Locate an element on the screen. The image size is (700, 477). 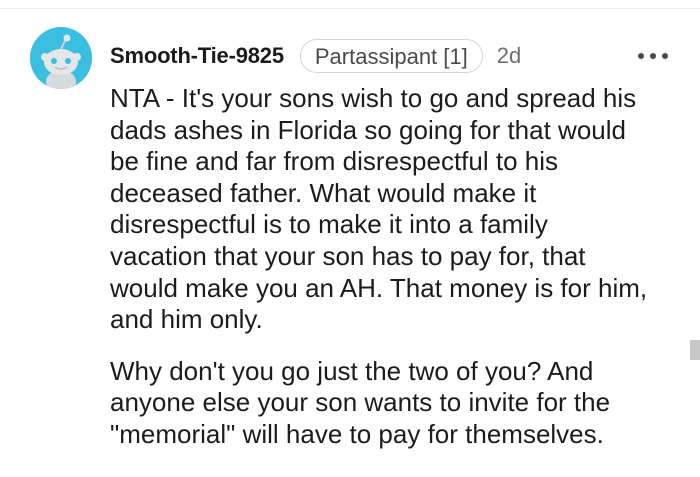
snoo-avatar-icon is located at coordinates (61, 58).